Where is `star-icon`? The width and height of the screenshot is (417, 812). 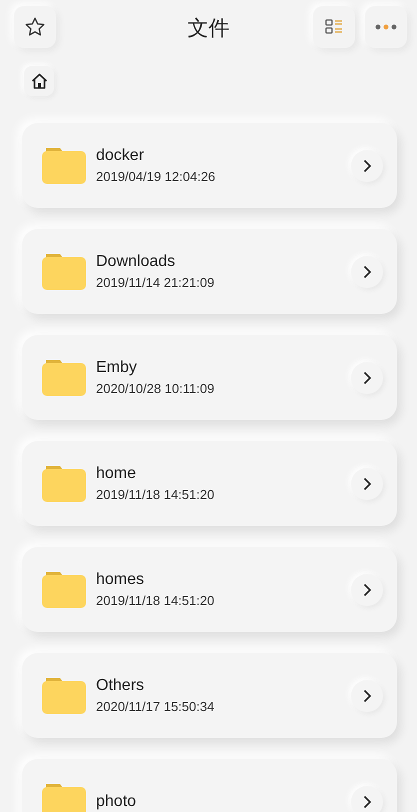
star-icon is located at coordinates (35, 27).